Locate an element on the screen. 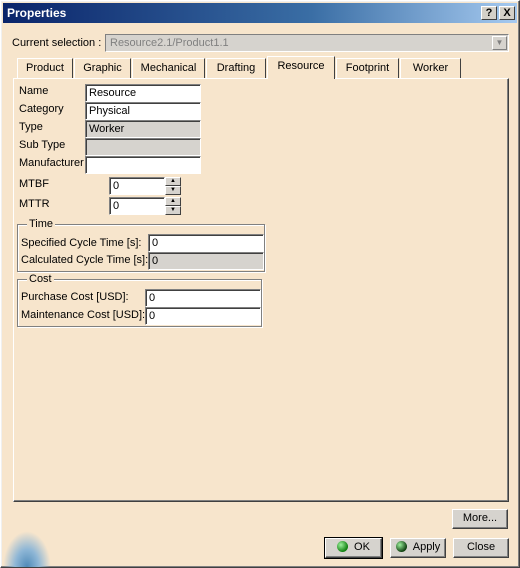 The width and height of the screenshot is (520, 568). close-button: Close is located at coordinates (481, 548).